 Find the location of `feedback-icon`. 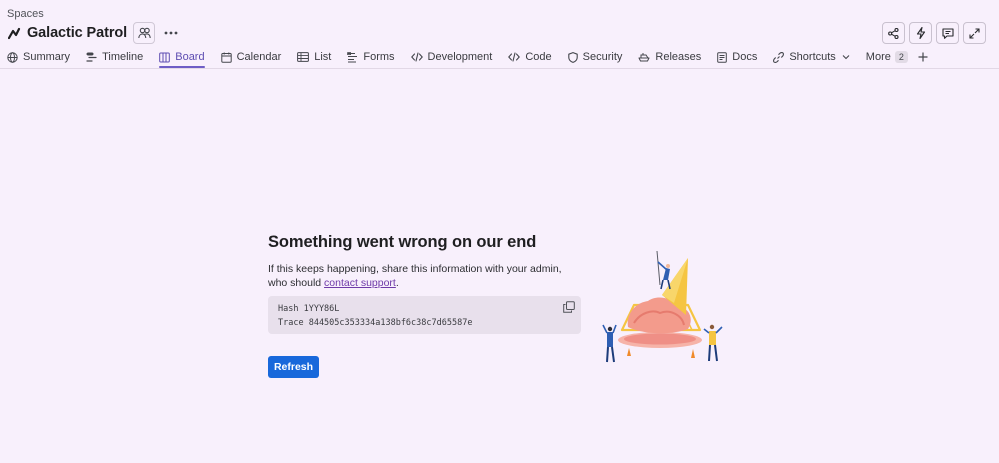

feedback-icon is located at coordinates (947, 33).